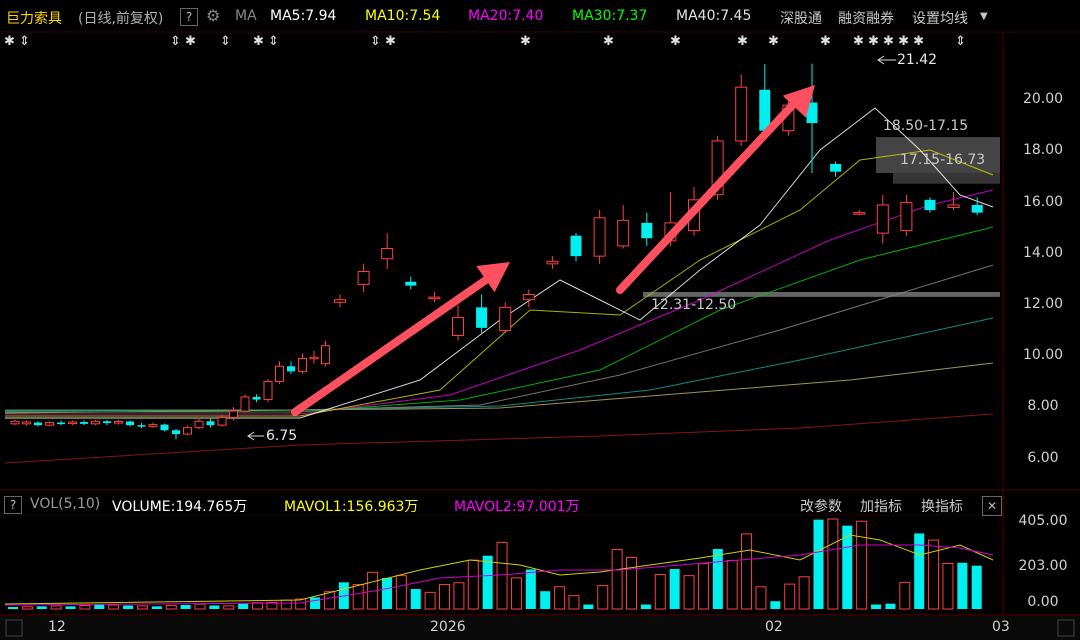  Describe the element at coordinates (282, 436) in the screenshot. I see `low-price-label: 6.75` at that location.